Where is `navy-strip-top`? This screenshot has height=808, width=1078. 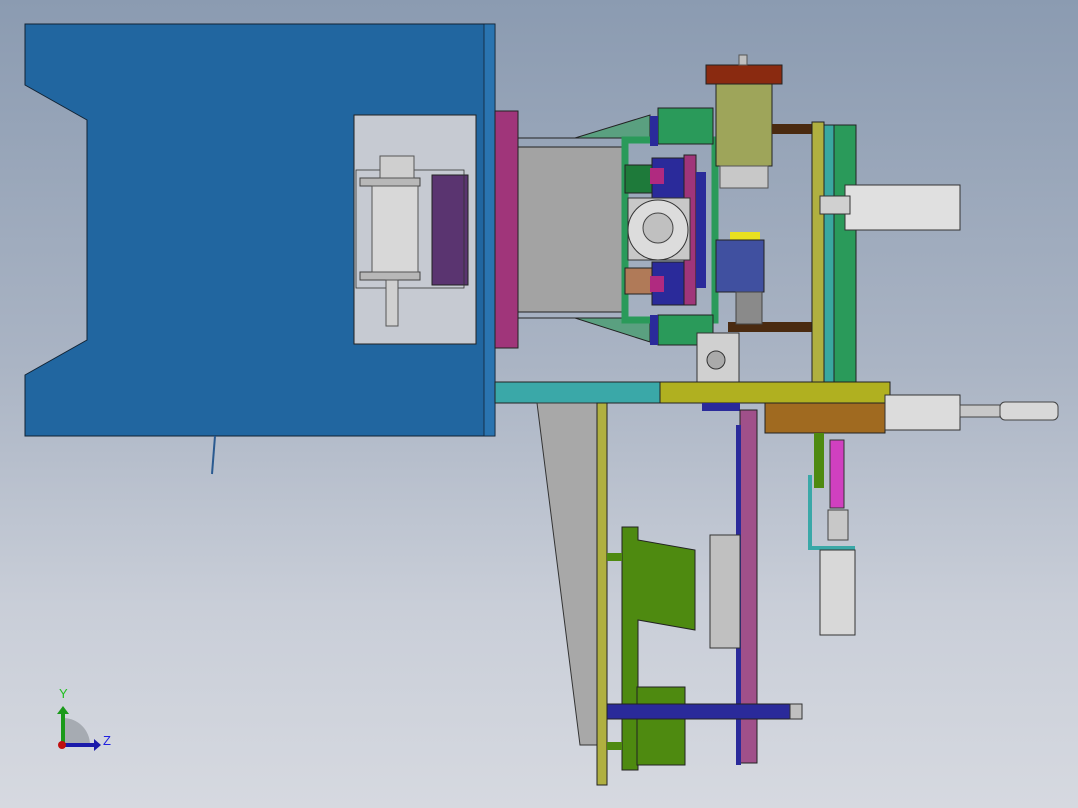 navy-strip-top is located at coordinates (654, 131).